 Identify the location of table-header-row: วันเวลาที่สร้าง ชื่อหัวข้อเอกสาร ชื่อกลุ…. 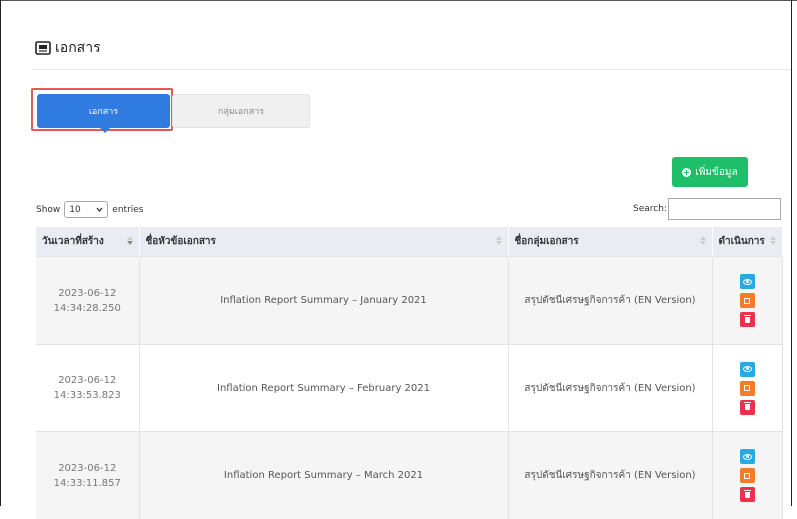
(409, 242).